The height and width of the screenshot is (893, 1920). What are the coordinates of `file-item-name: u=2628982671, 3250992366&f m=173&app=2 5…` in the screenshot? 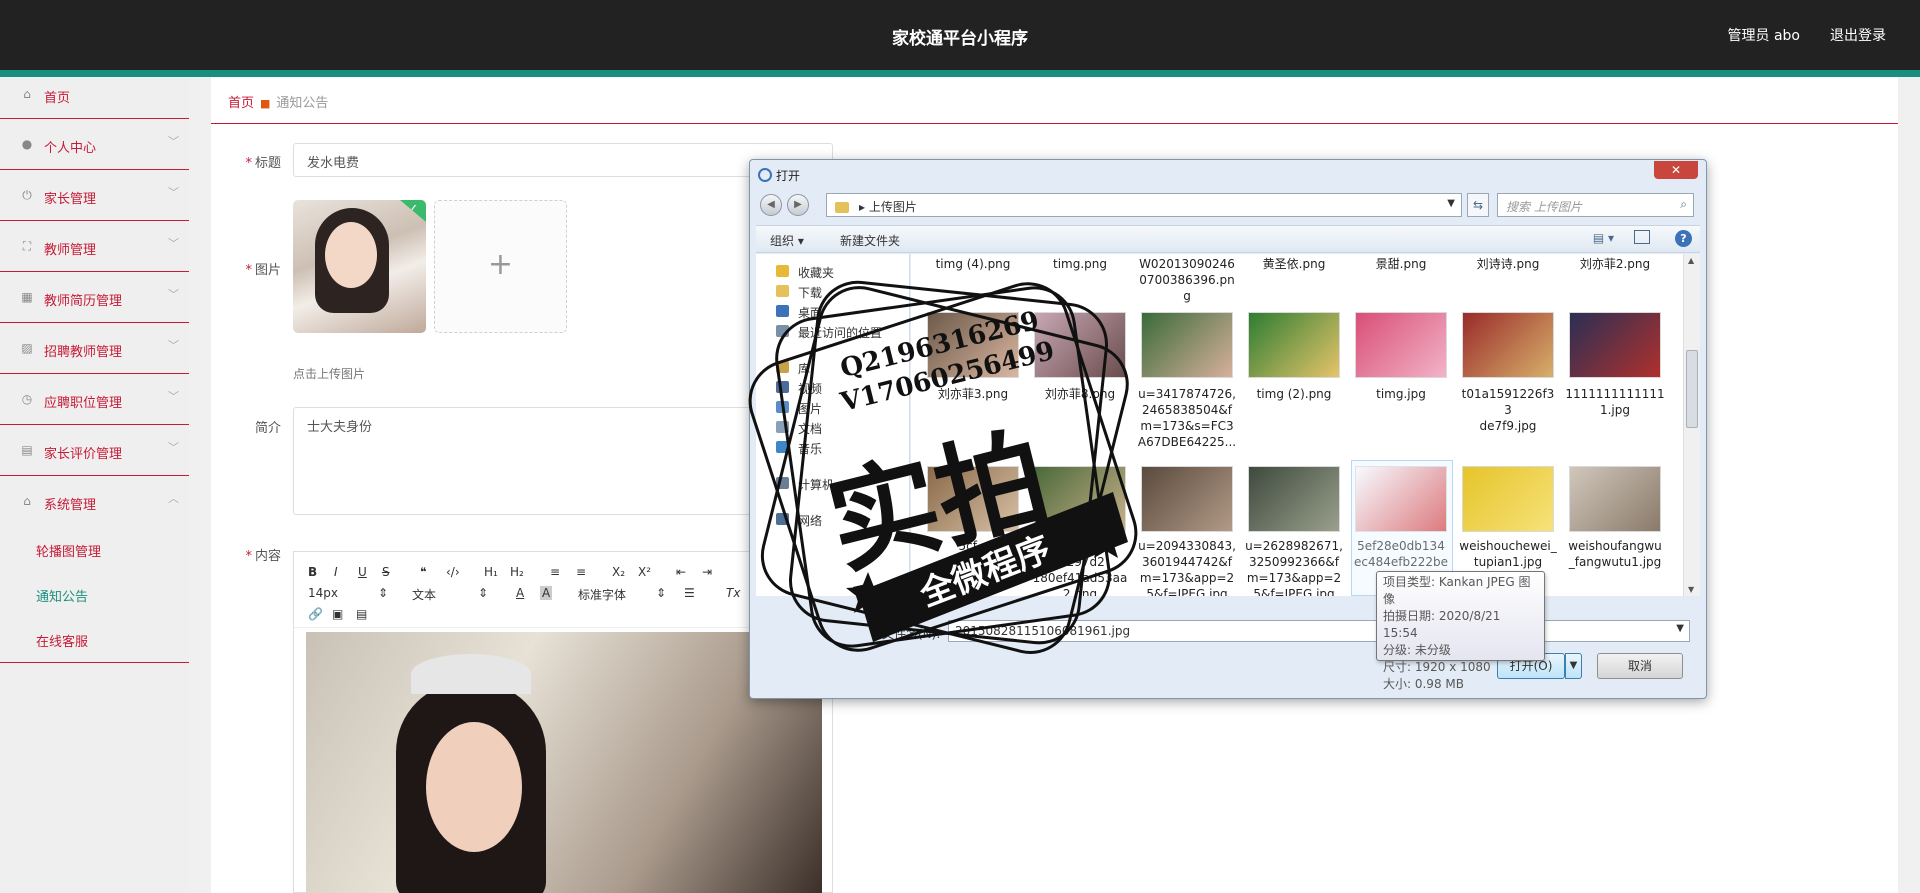 It's located at (1294, 567).